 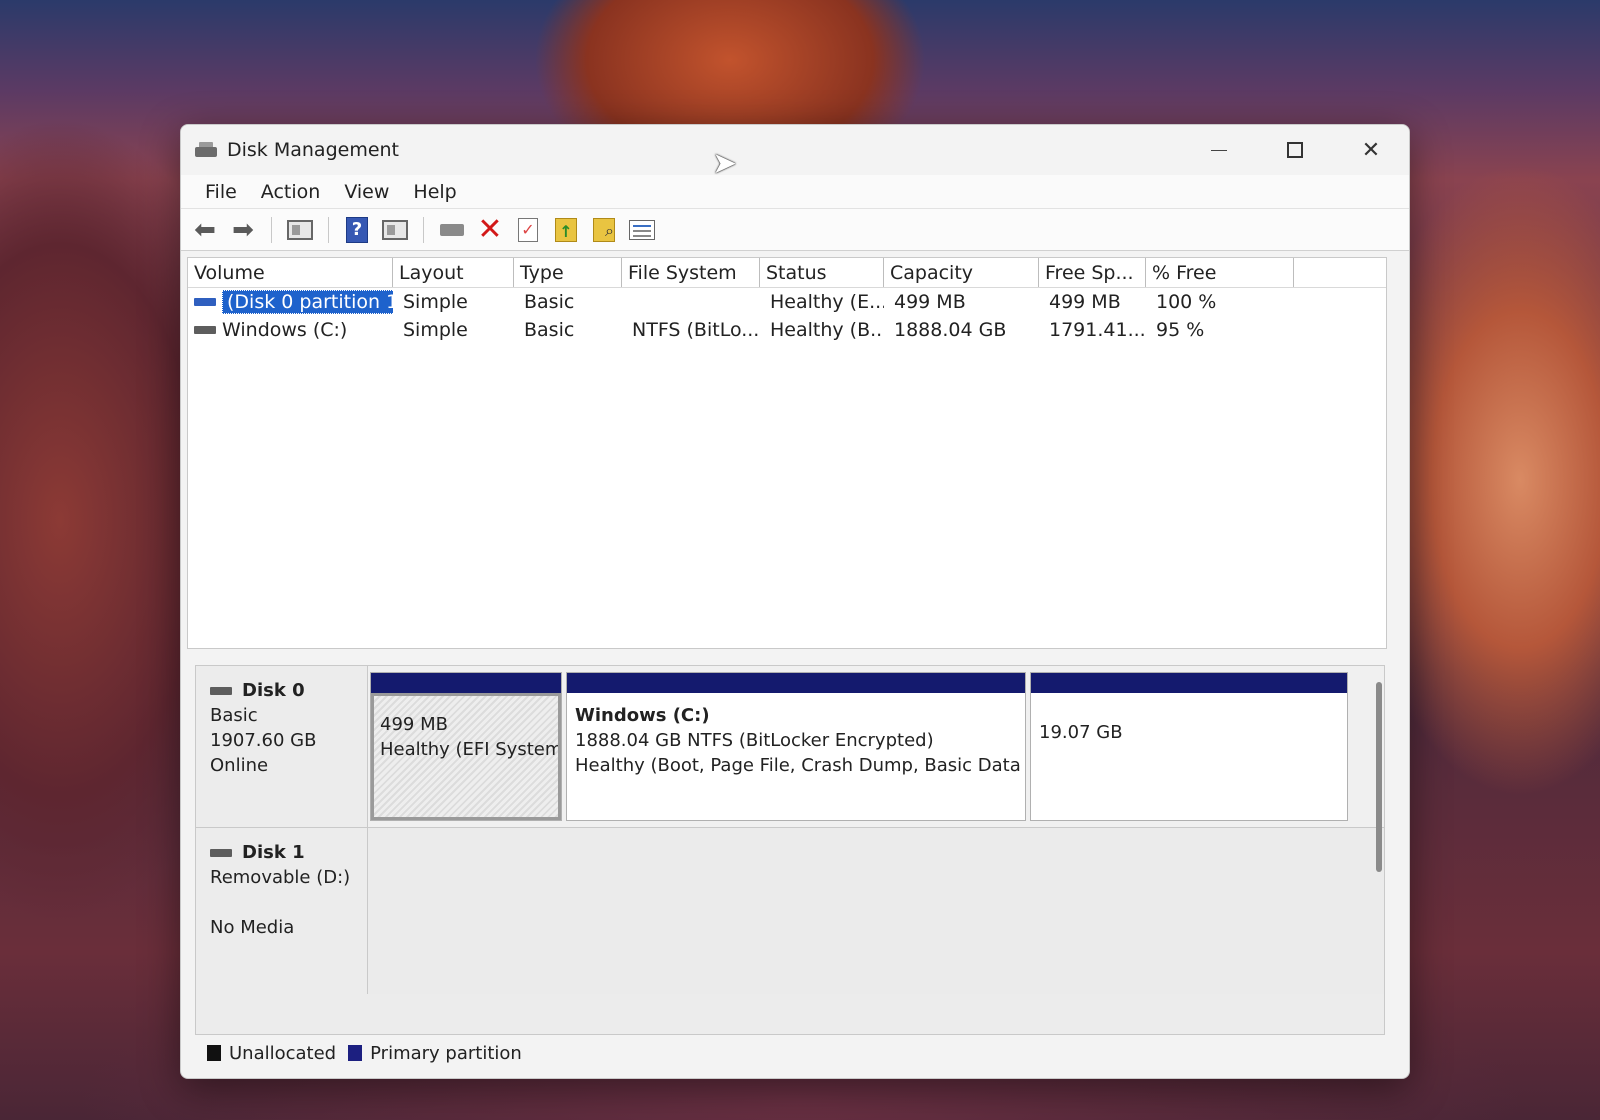 What do you see at coordinates (1085, 302) in the screenshot?
I see `free-space-cell: 499 MB` at bounding box center [1085, 302].